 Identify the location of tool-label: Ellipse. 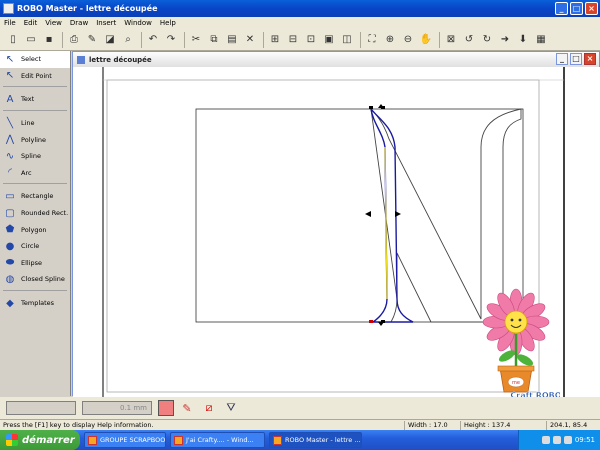
(32, 262).